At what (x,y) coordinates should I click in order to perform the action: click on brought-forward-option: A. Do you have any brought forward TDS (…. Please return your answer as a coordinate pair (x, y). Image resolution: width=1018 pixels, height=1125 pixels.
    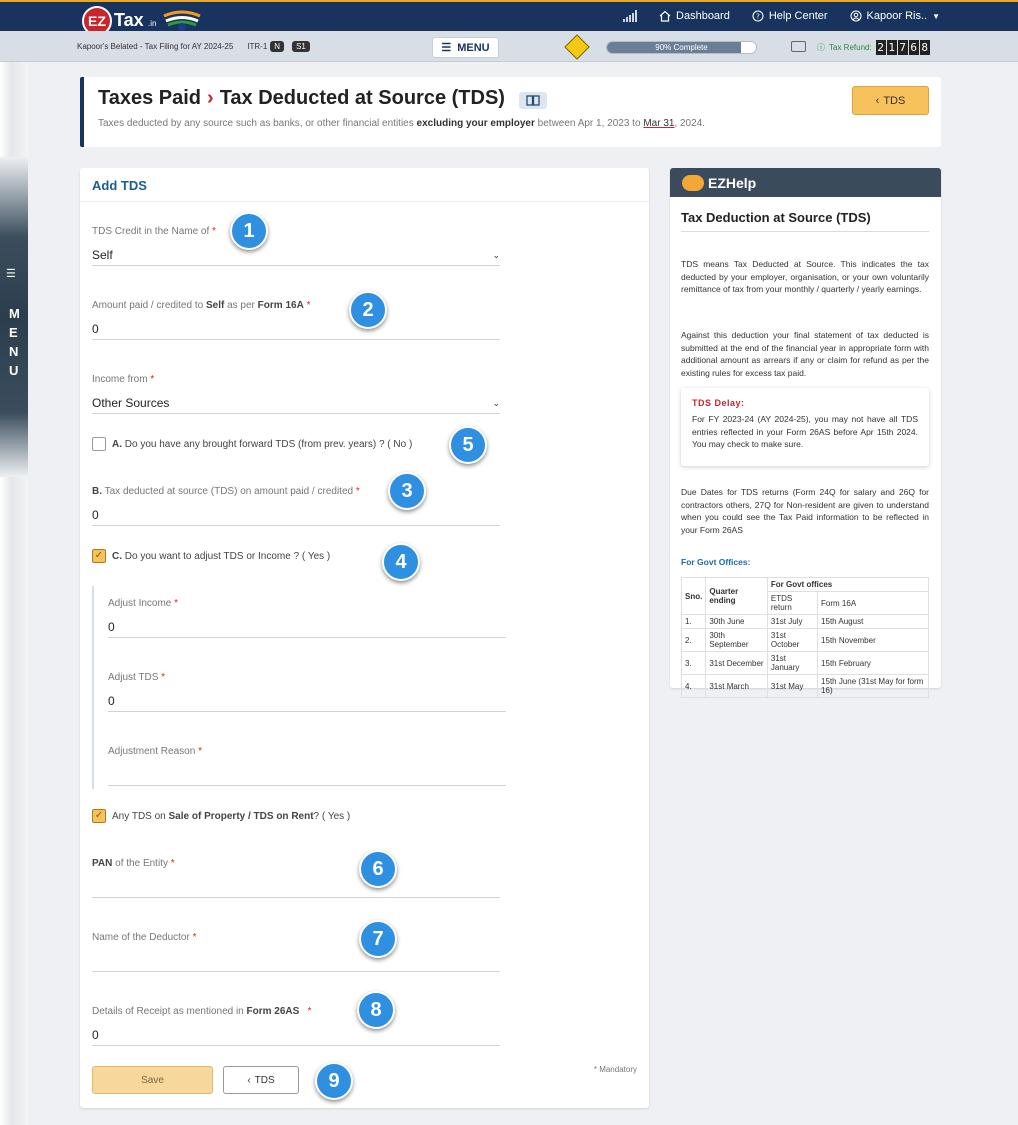
    Looking at the image, I should click on (252, 444).